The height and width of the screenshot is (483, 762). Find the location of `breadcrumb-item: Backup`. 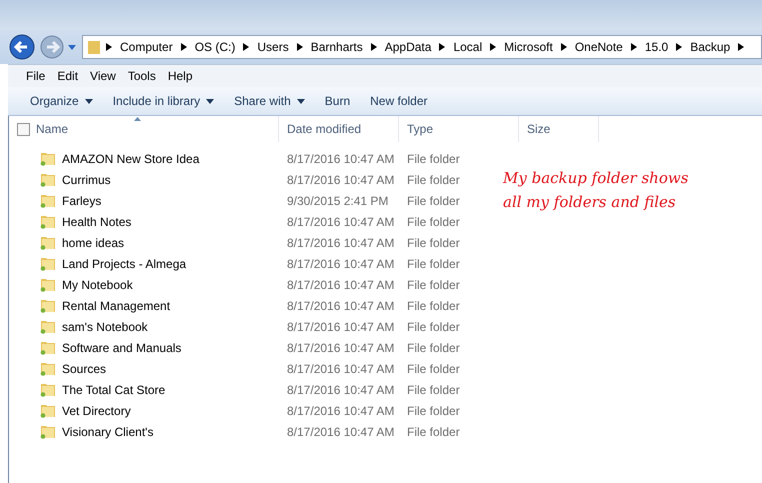

breadcrumb-item: Backup is located at coordinates (710, 47).